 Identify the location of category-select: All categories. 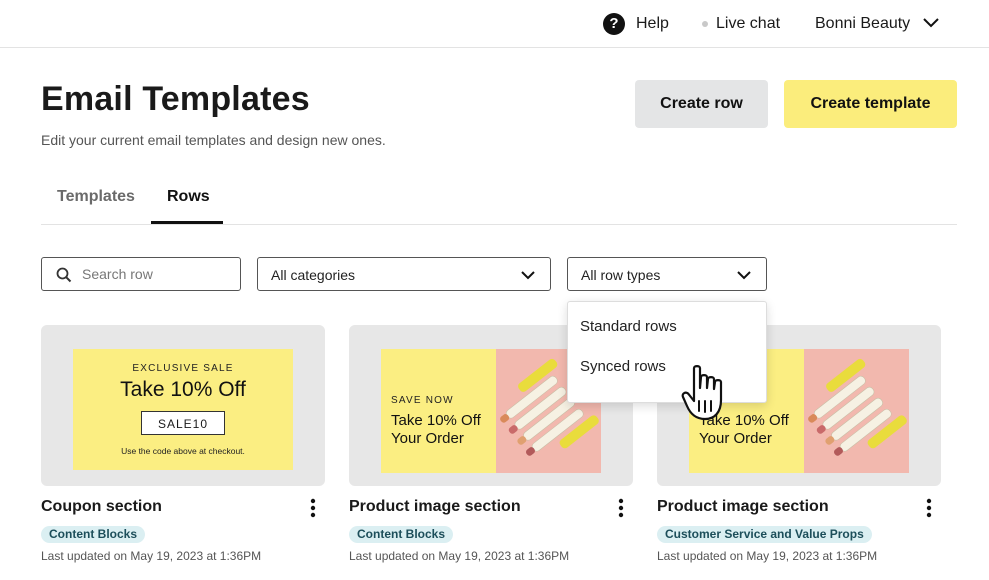
(404, 274).